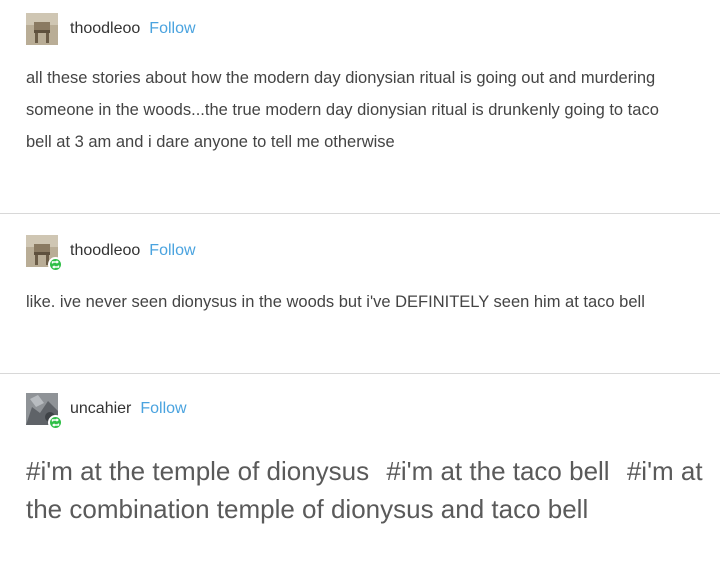  I want to click on tag-link: #i'm at the taco bell, so click(497, 471).